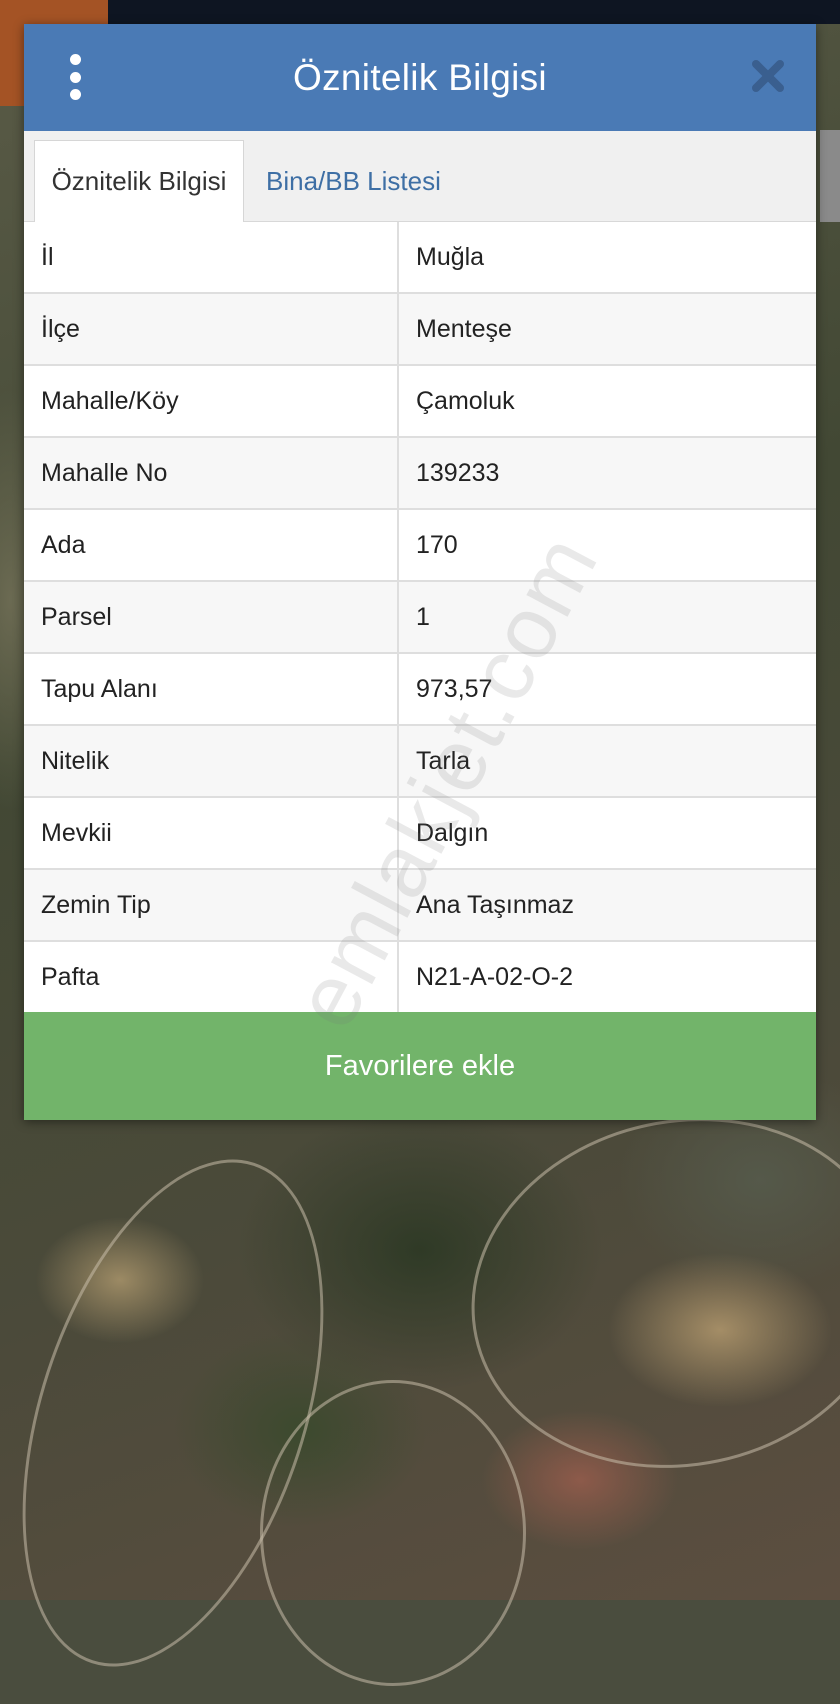 Image resolution: width=840 pixels, height=1704 pixels. I want to click on attribute-value: Muğla, so click(607, 258).